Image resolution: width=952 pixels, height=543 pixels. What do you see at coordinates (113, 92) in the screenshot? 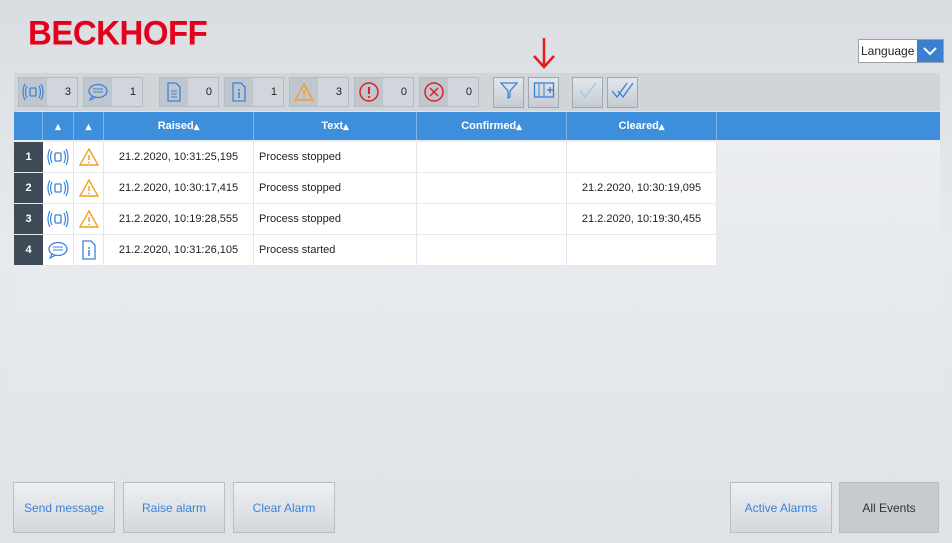
I see `counter-messages: 1` at bounding box center [113, 92].